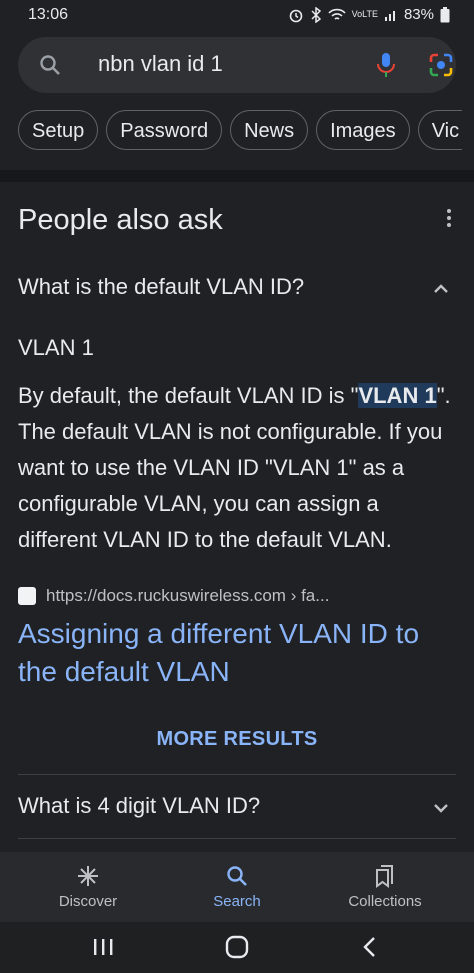 Image resolution: width=474 pixels, height=973 pixels. Describe the element at coordinates (295, 15) in the screenshot. I see `alarm-icon` at that location.